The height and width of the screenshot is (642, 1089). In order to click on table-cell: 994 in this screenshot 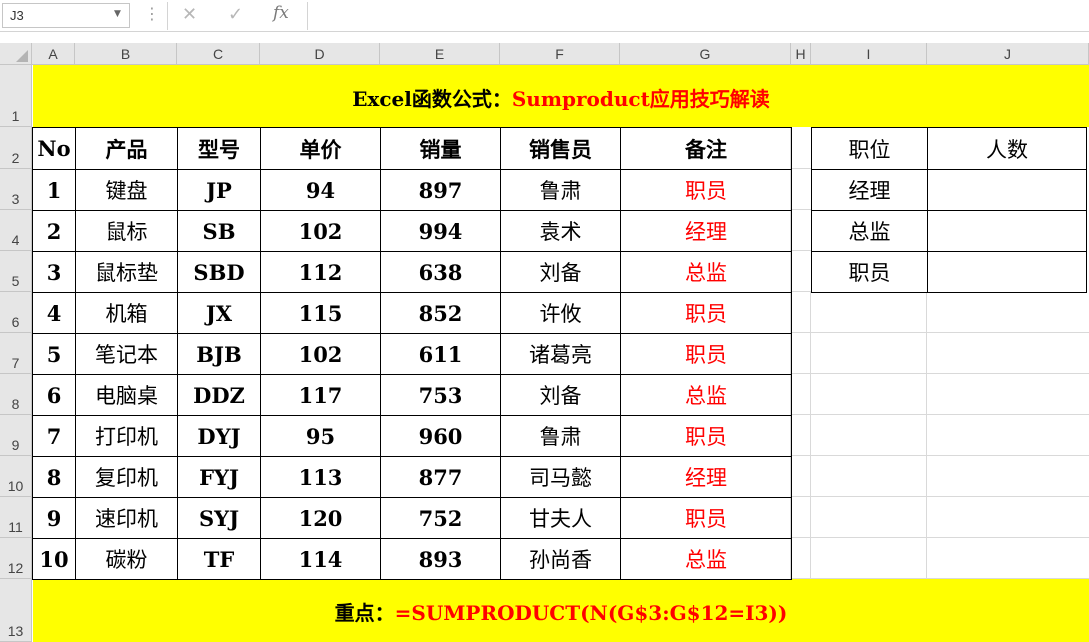, I will do `click(440, 231)`.